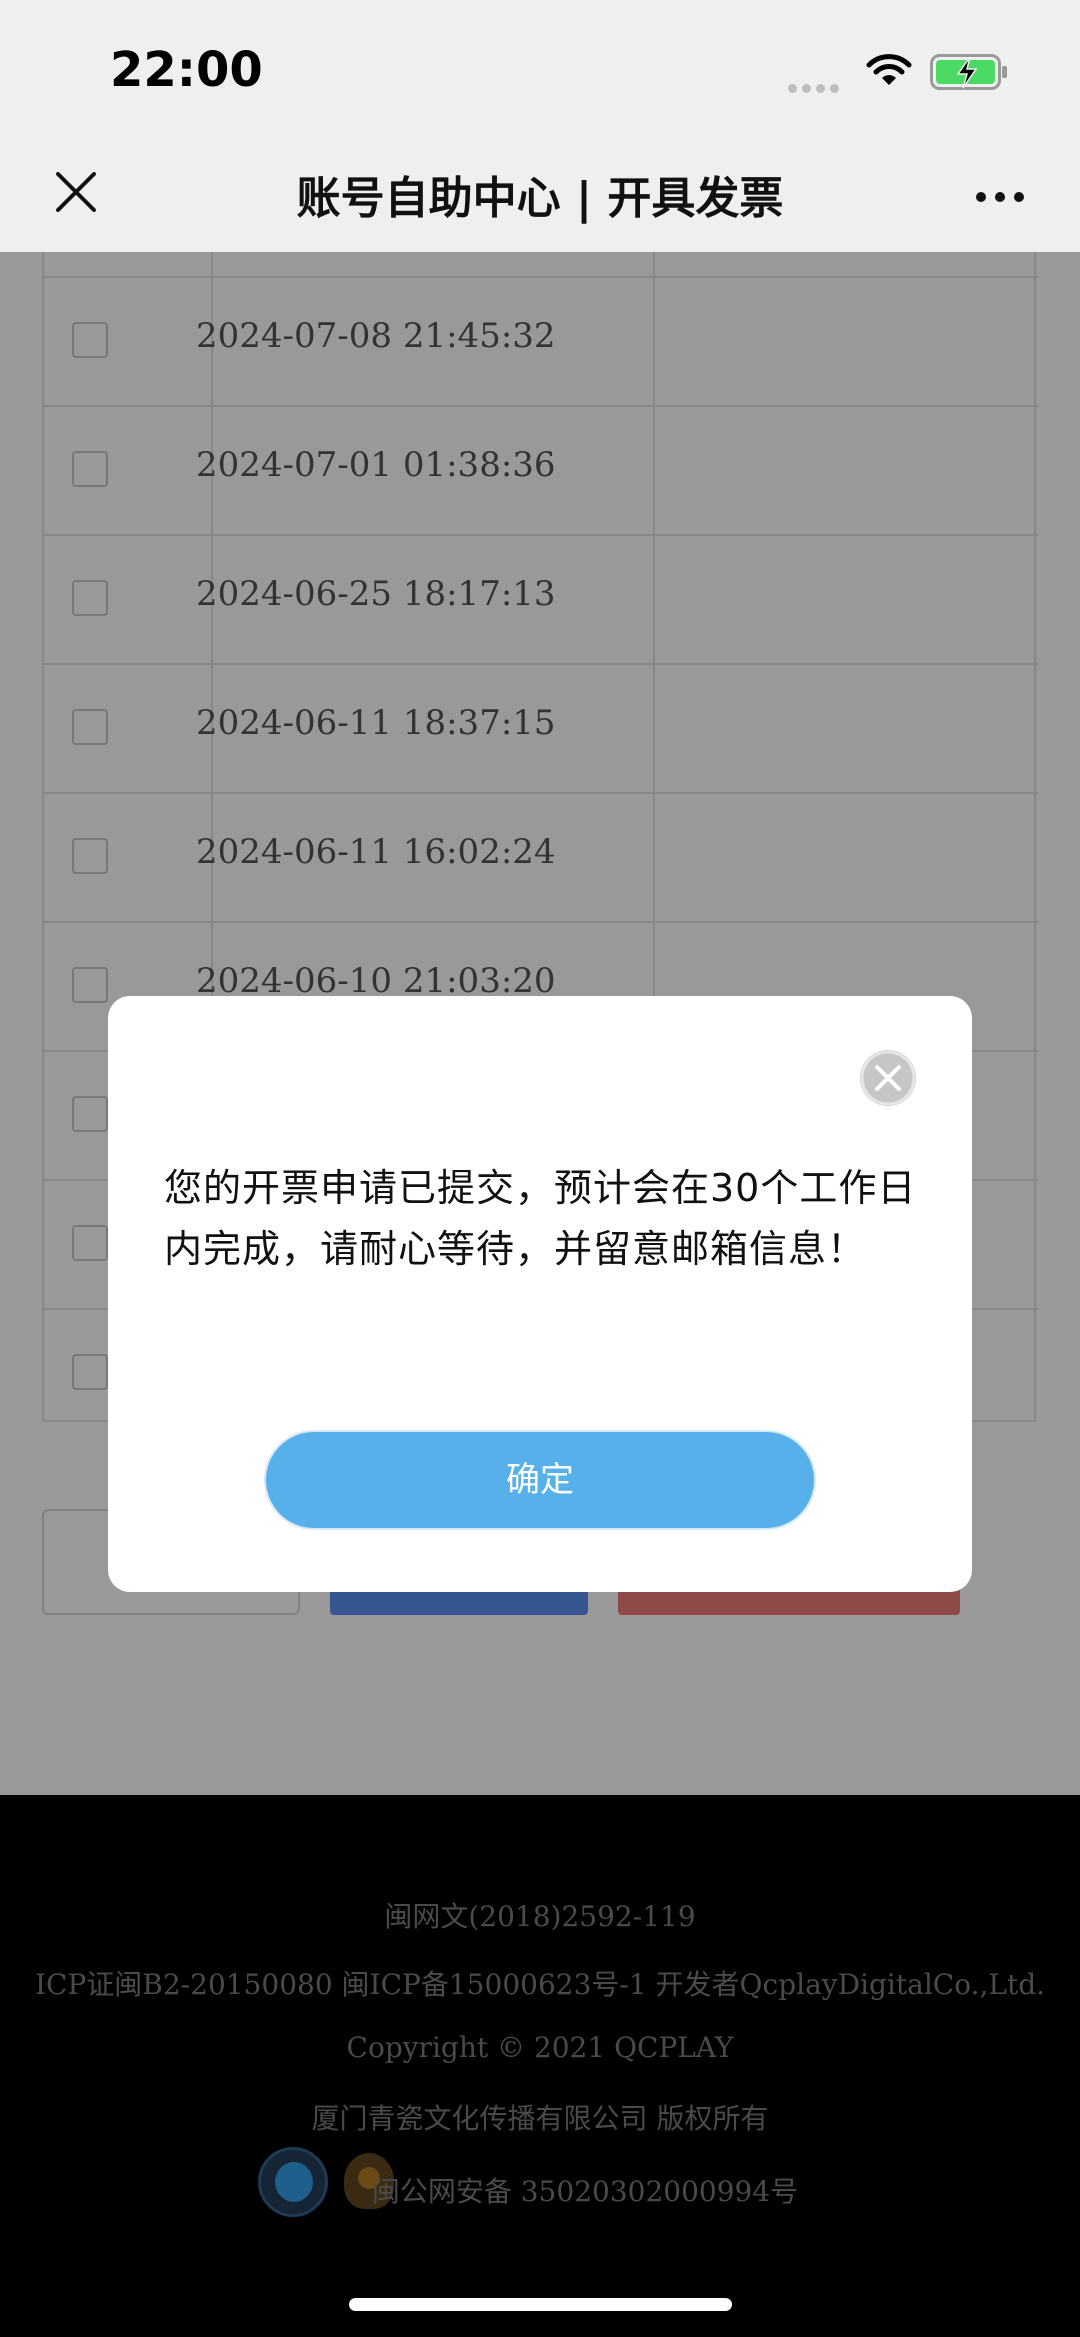  I want to click on footer-company: 厦门青瓷文化传播有限公司 版权所有, so click(540, 2118).